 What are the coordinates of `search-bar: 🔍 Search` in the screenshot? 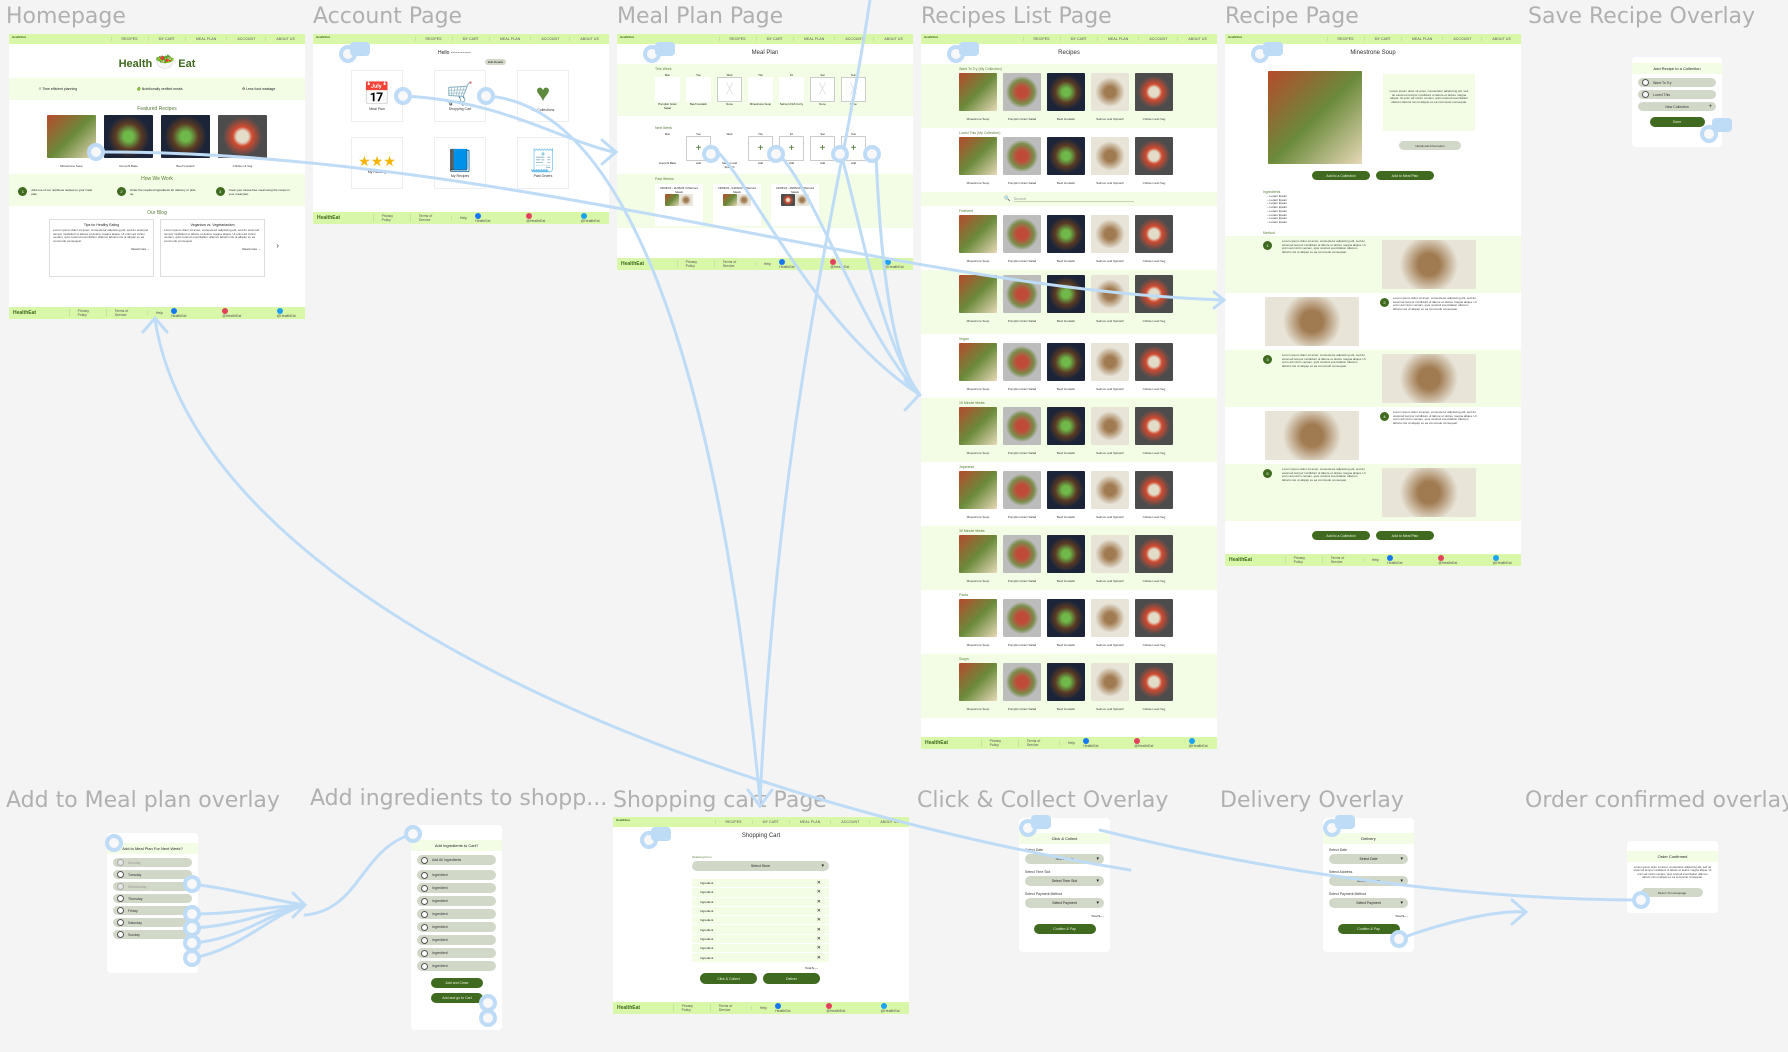 It's located at (1069, 199).